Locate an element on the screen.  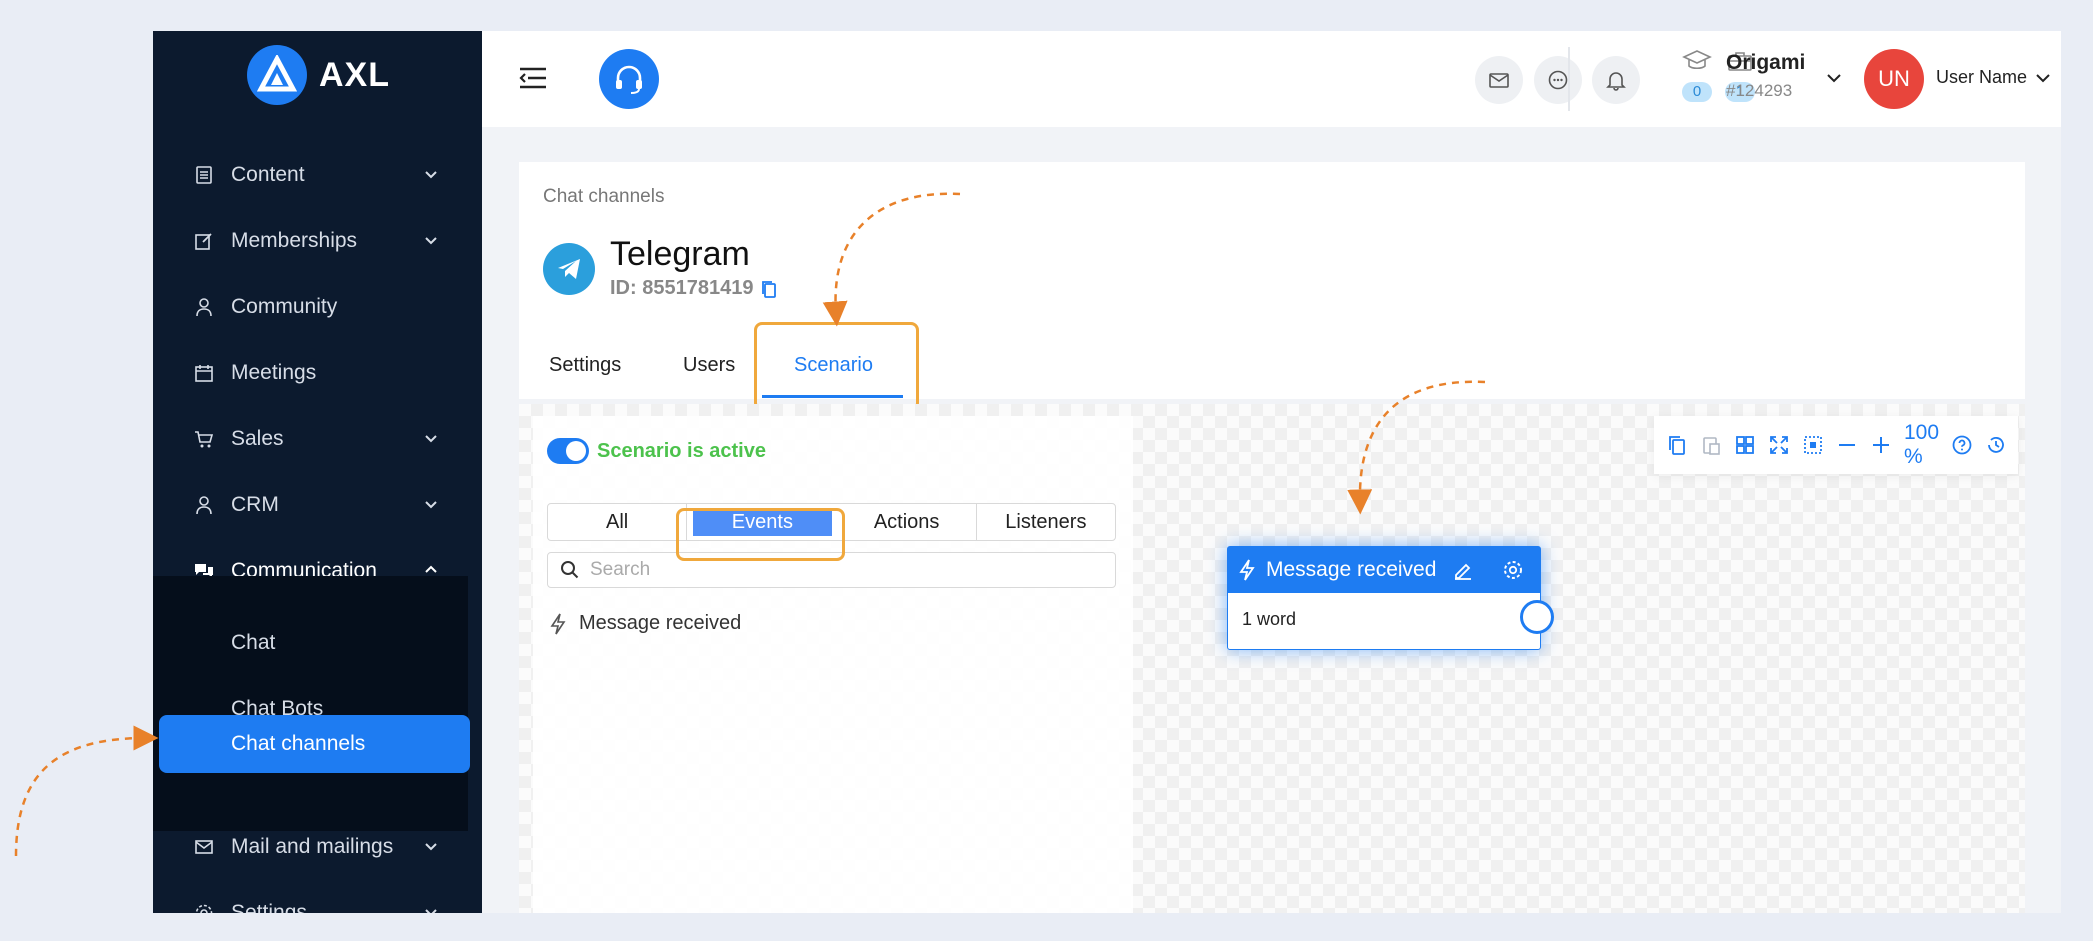
avatar: UN is located at coordinates (1894, 79).